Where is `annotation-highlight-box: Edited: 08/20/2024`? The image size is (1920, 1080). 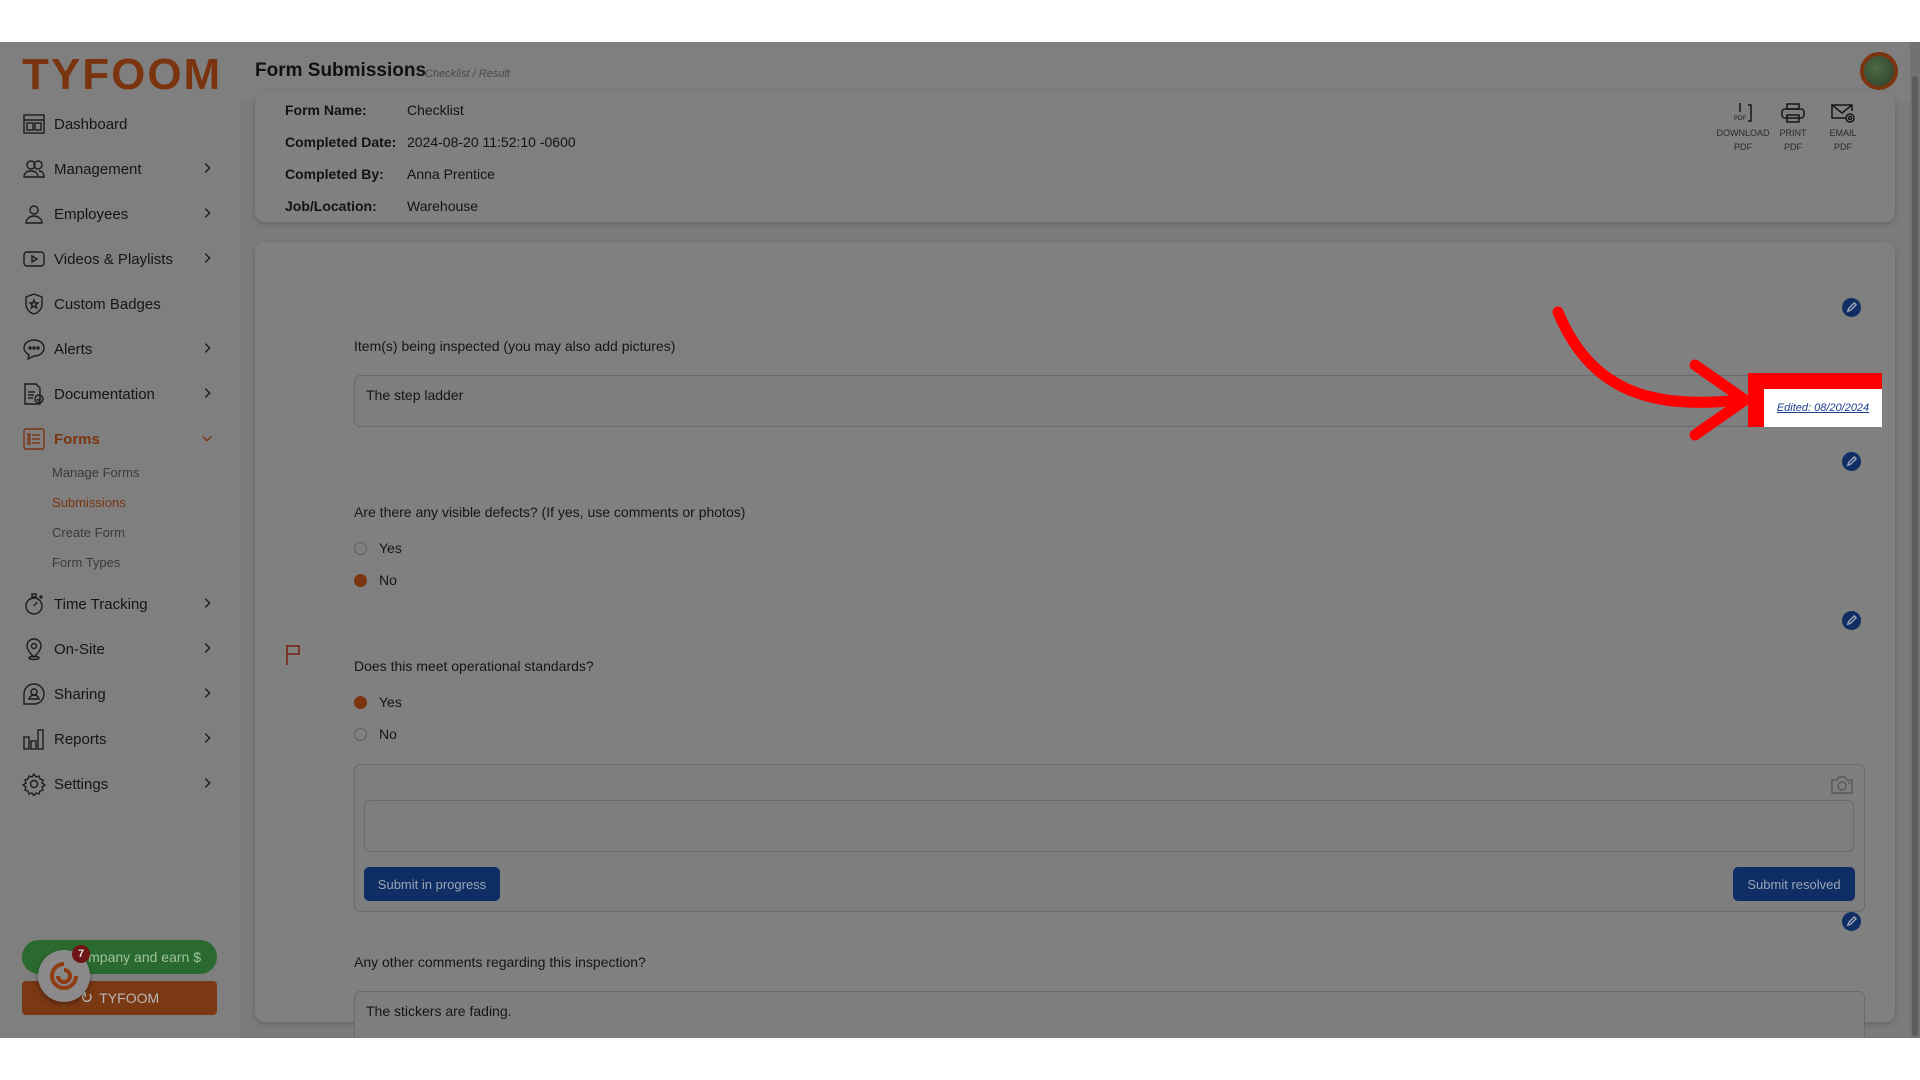 annotation-highlight-box: Edited: 08/20/2024 is located at coordinates (1815, 400).